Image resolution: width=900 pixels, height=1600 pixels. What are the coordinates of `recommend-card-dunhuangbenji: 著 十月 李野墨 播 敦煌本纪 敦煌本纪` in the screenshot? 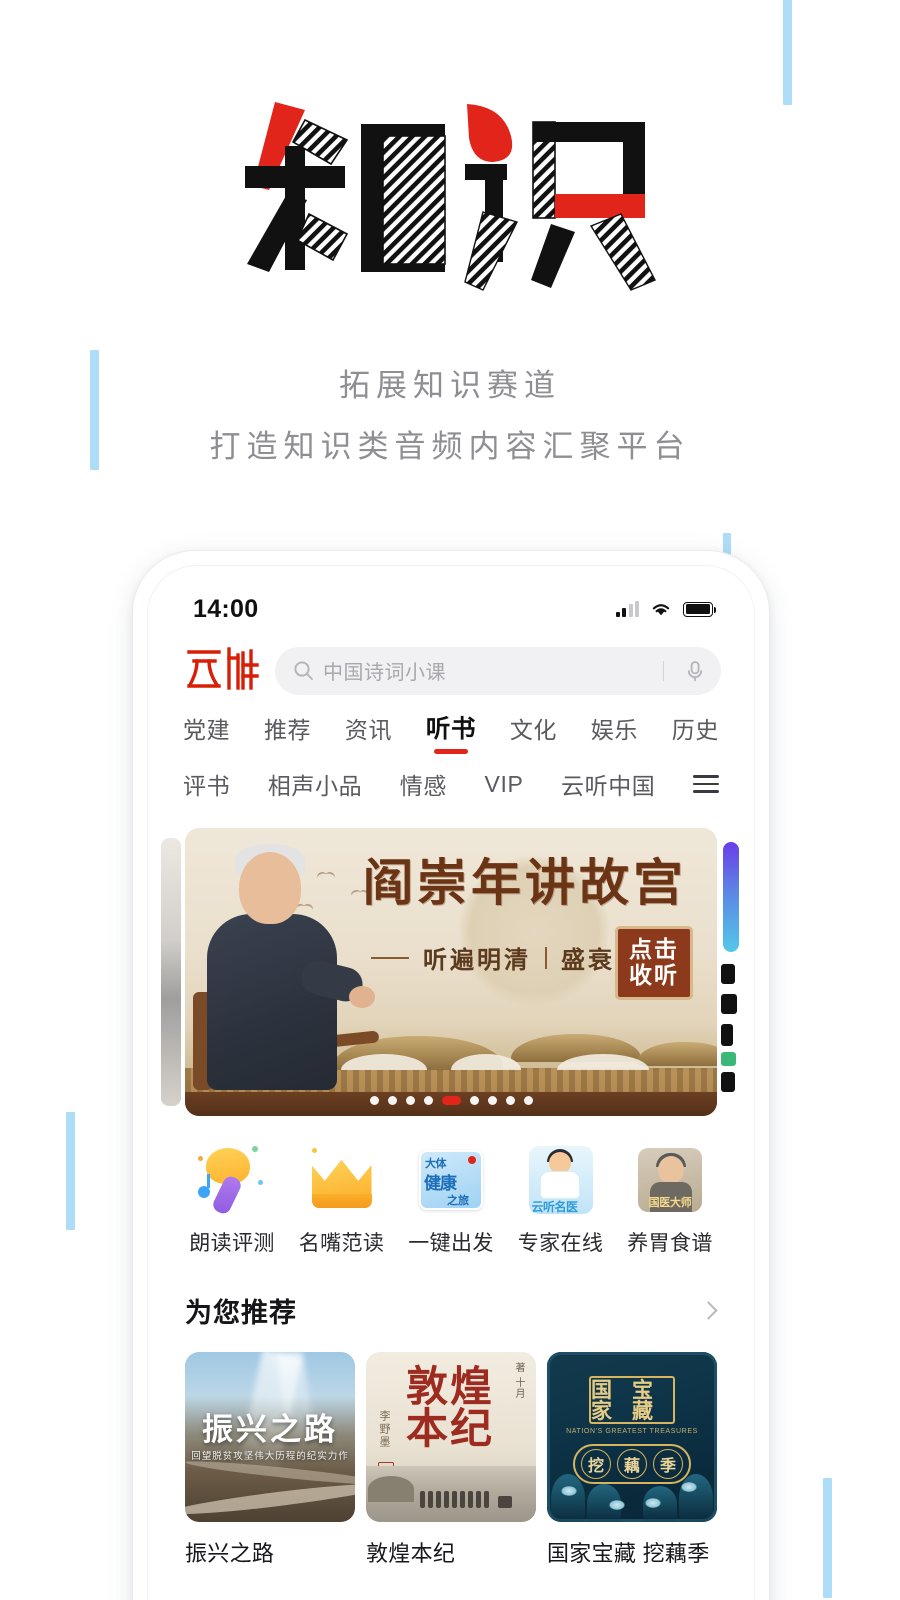 It's located at (451, 1460).